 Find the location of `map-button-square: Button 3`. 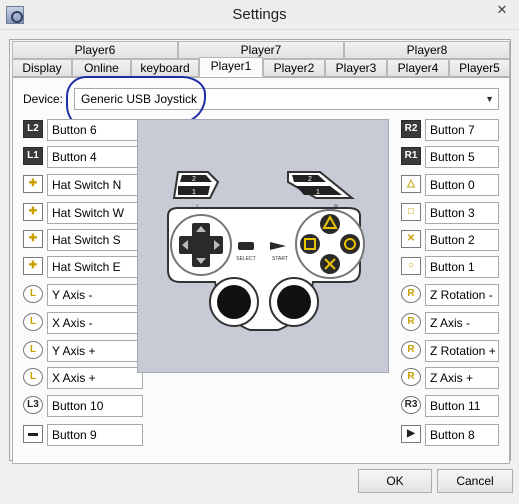

map-button-square: Button 3 is located at coordinates (462, 213).